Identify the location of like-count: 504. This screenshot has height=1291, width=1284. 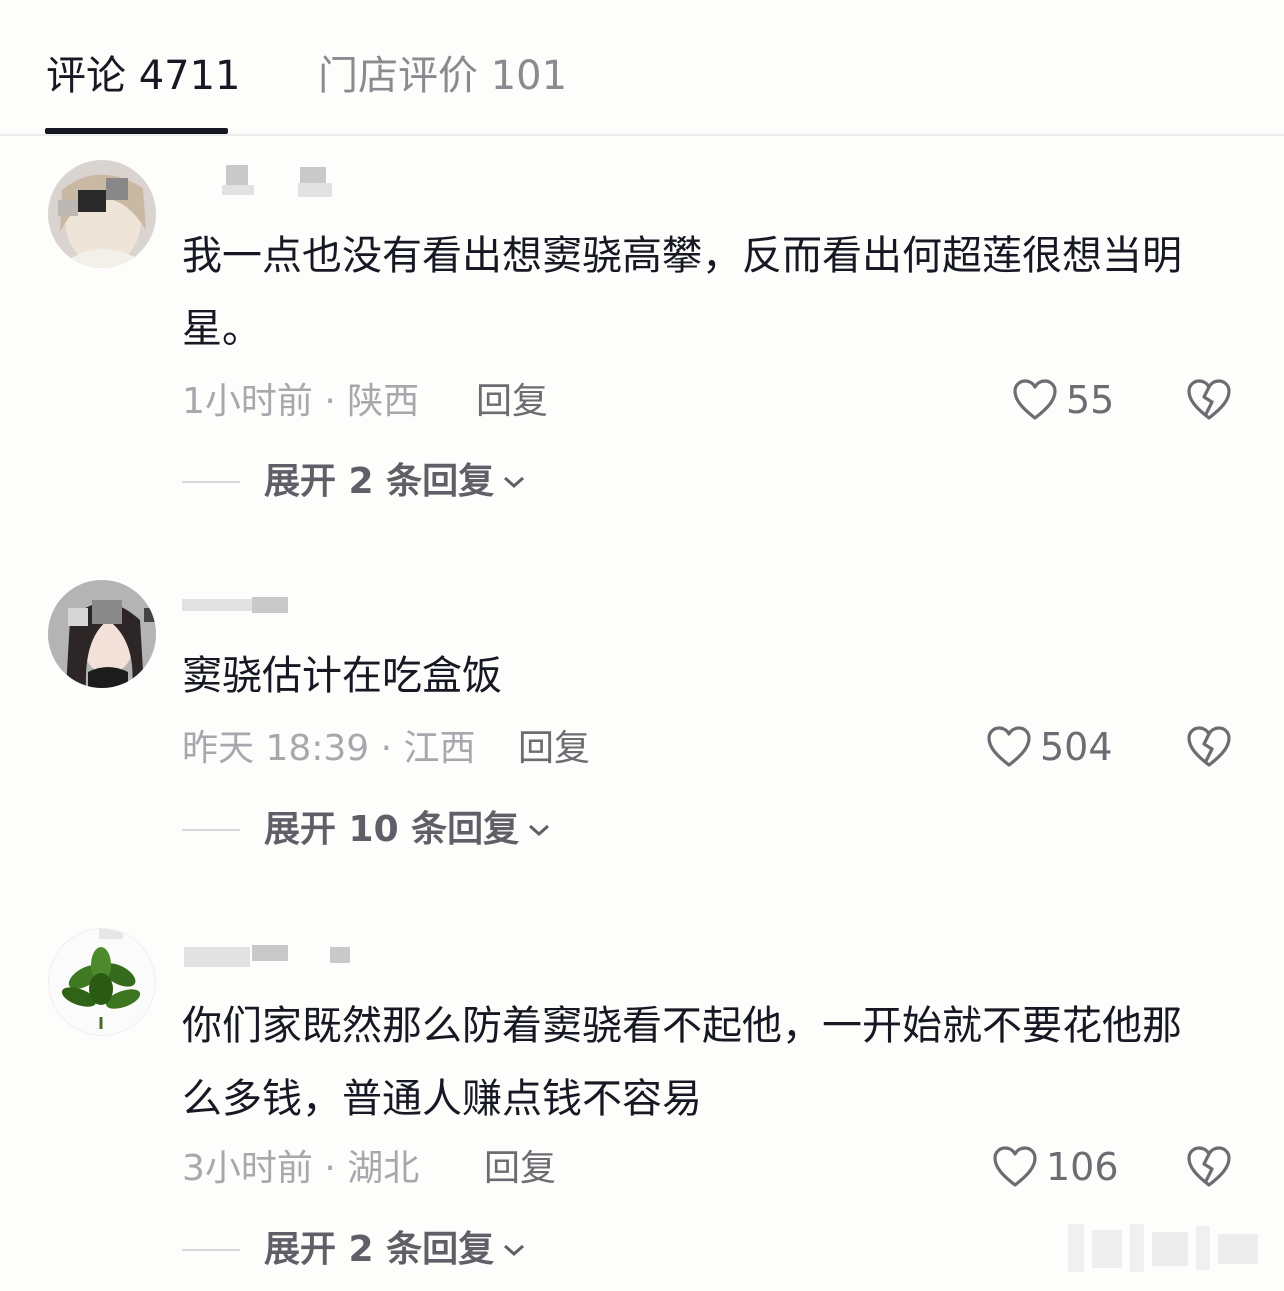
(1076, 747).